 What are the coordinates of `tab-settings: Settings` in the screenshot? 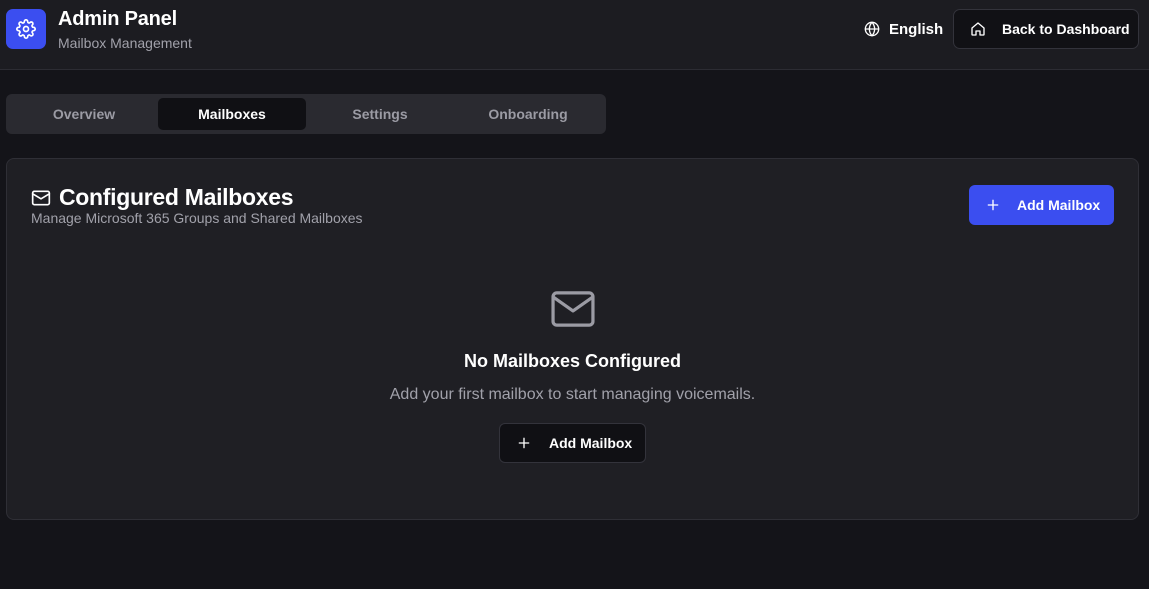 It's located at (380, 114).